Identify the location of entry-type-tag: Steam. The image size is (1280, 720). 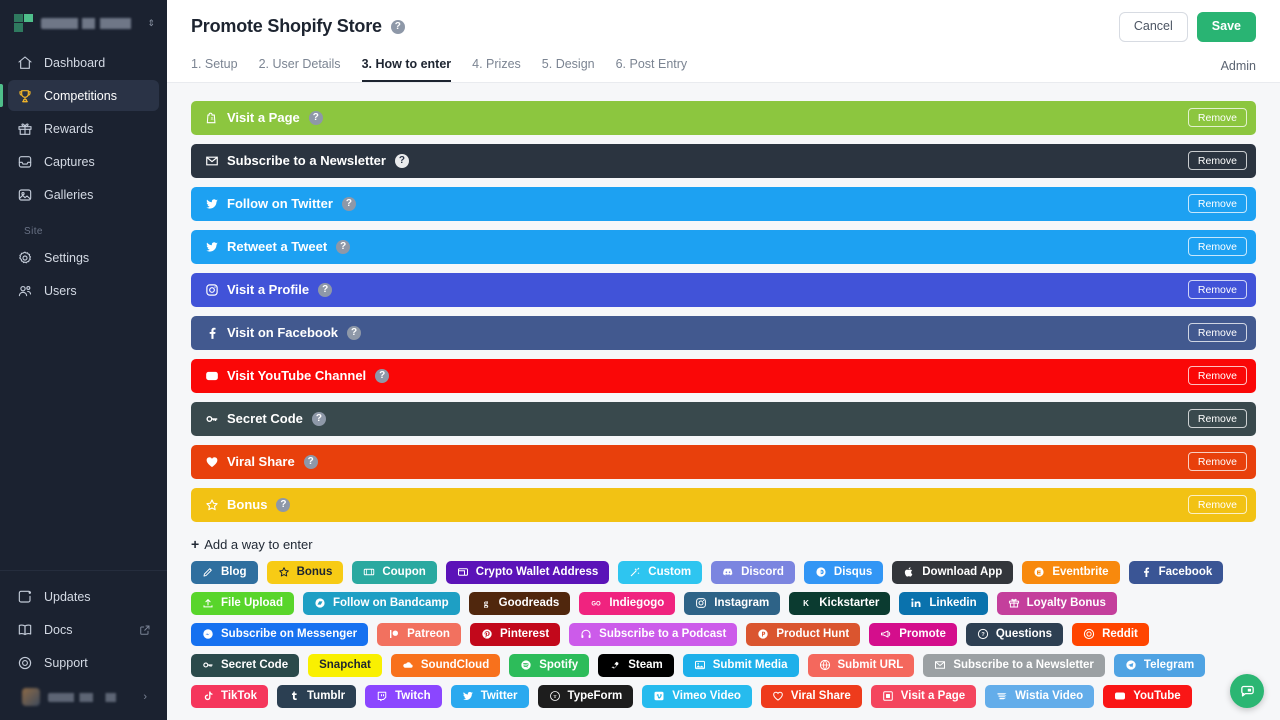
(636, 665).